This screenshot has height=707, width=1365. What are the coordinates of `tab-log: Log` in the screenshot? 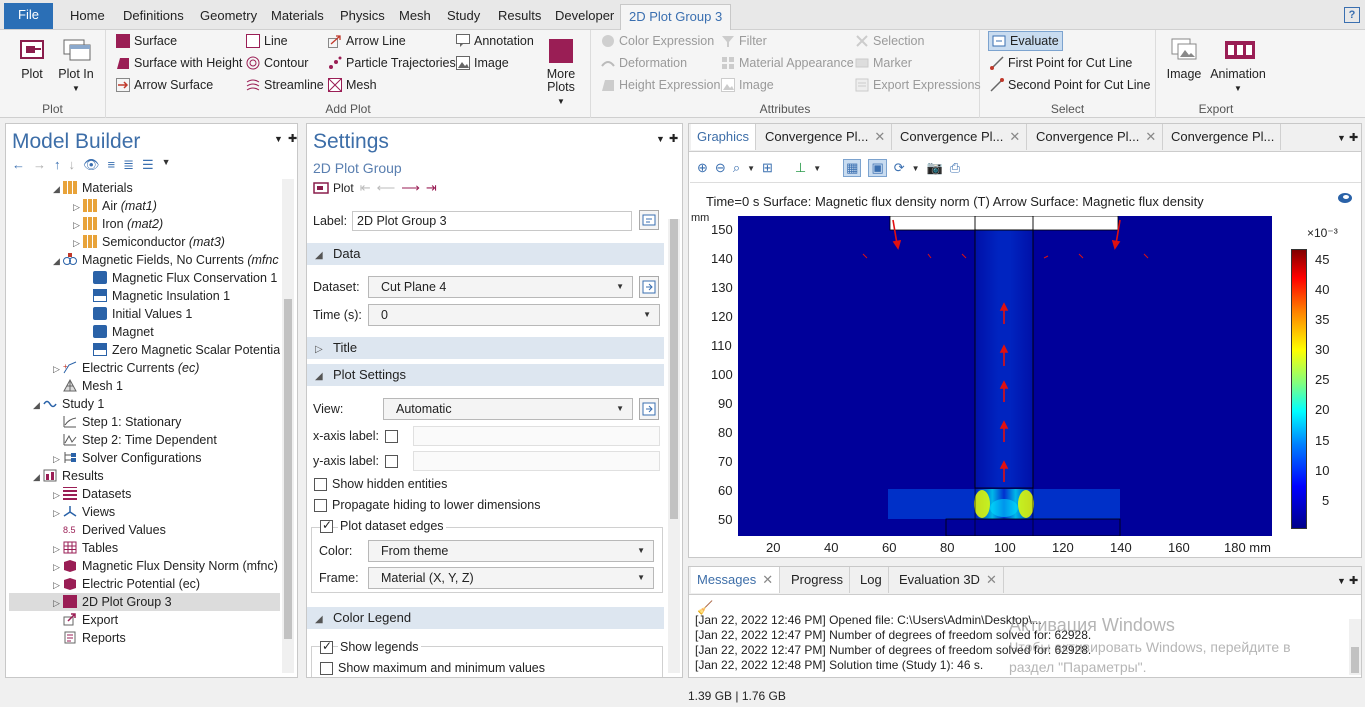 It's located at (871, 580).